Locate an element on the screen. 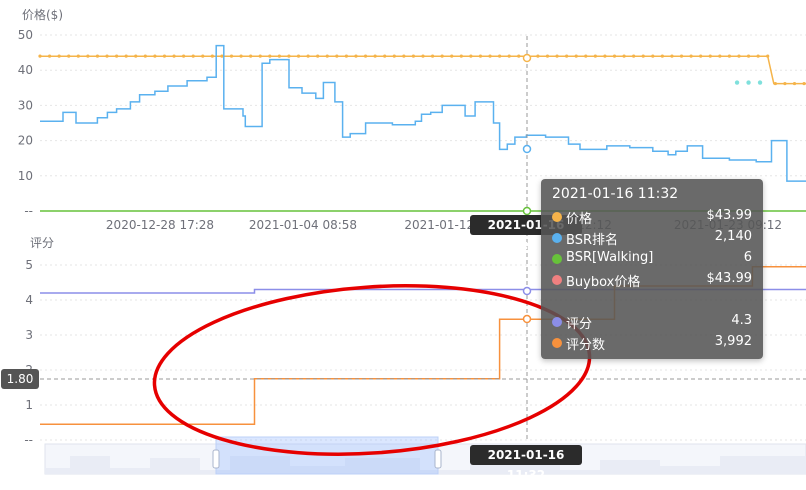  tooltip-row-label: 评分数 is located at coordinates (586, 345).